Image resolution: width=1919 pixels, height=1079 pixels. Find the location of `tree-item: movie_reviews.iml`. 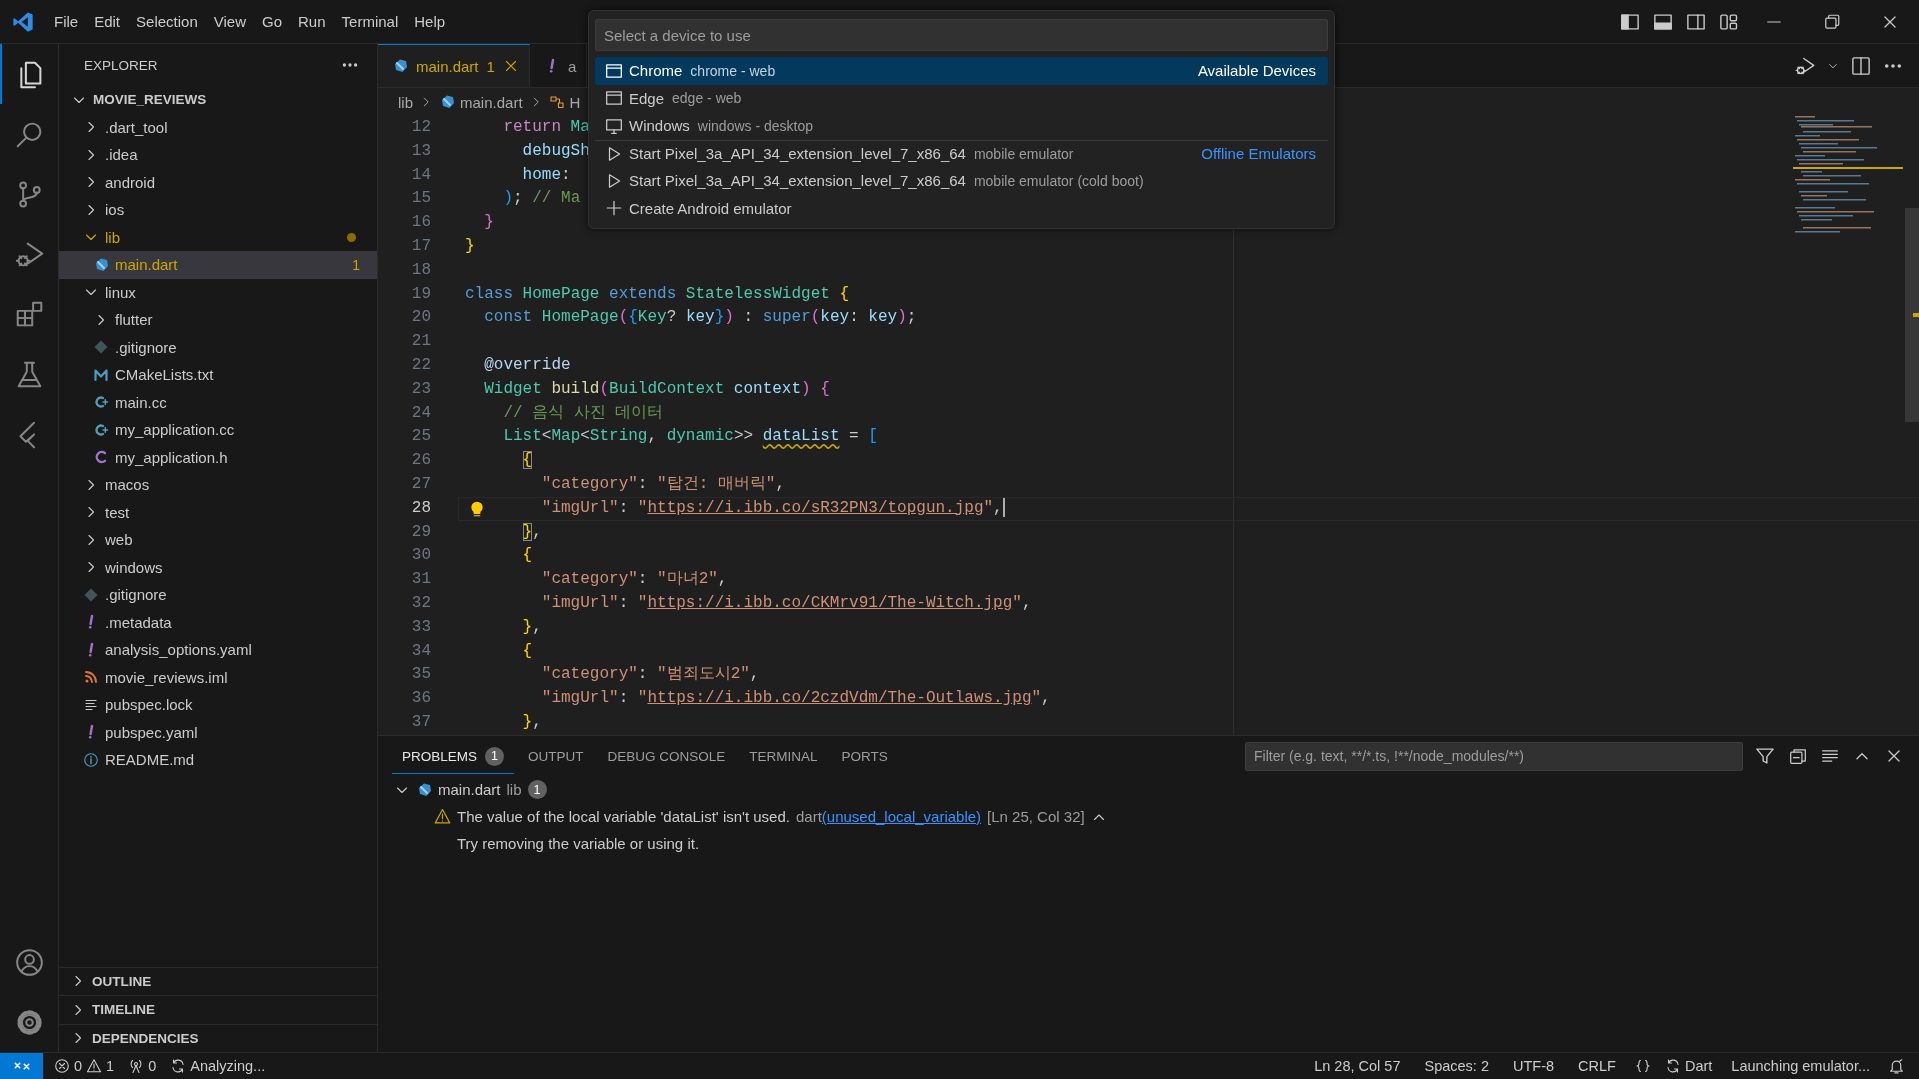

tree-item: movie_reviews.iml is located at coordinates (218, 677).